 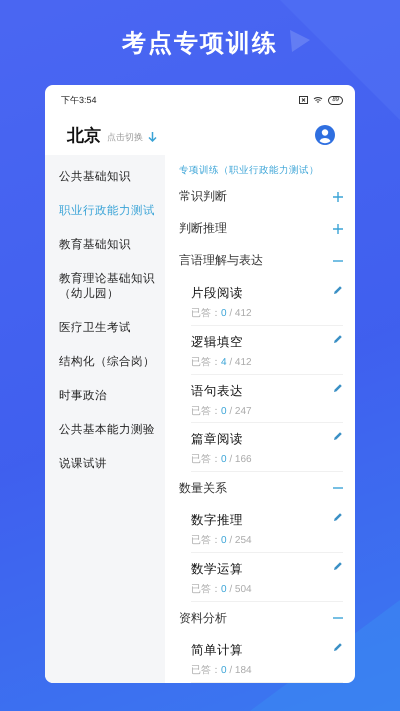 I want to click on answer-count: 已答：0 / 254, so click(x=221, y=541).